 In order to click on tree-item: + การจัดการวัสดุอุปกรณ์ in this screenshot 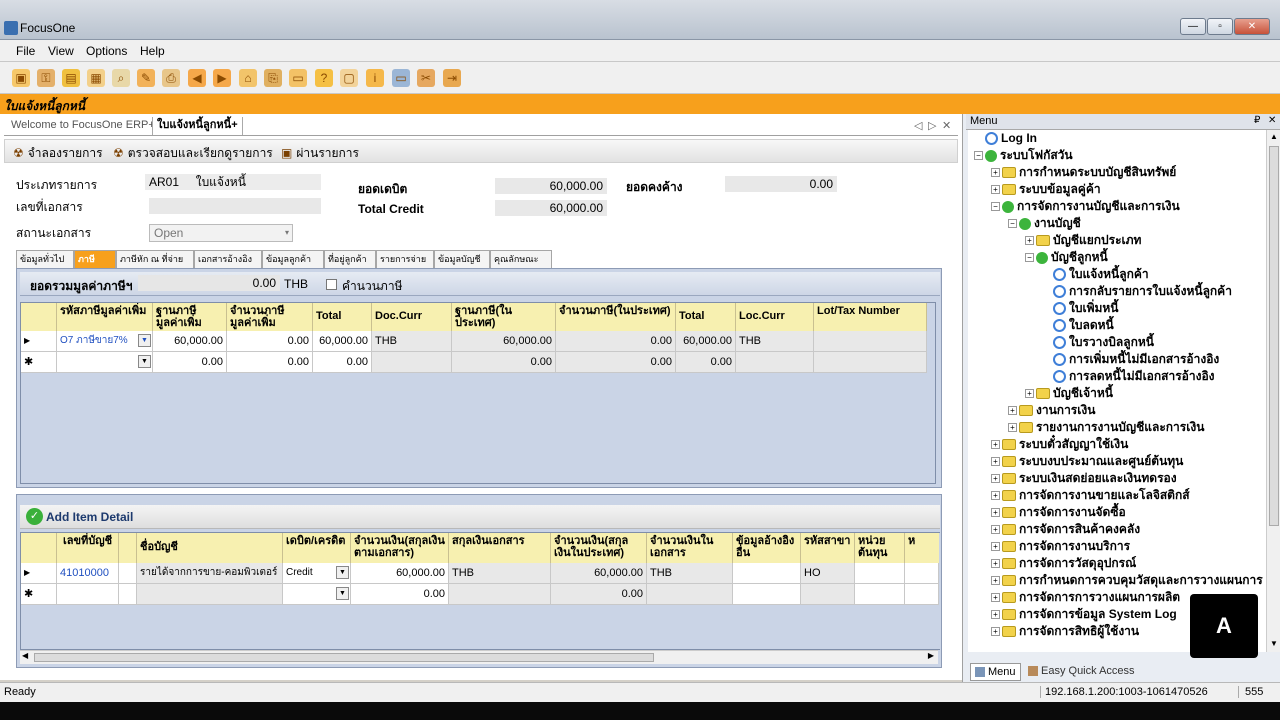, I will do `click(1063, 563)`.